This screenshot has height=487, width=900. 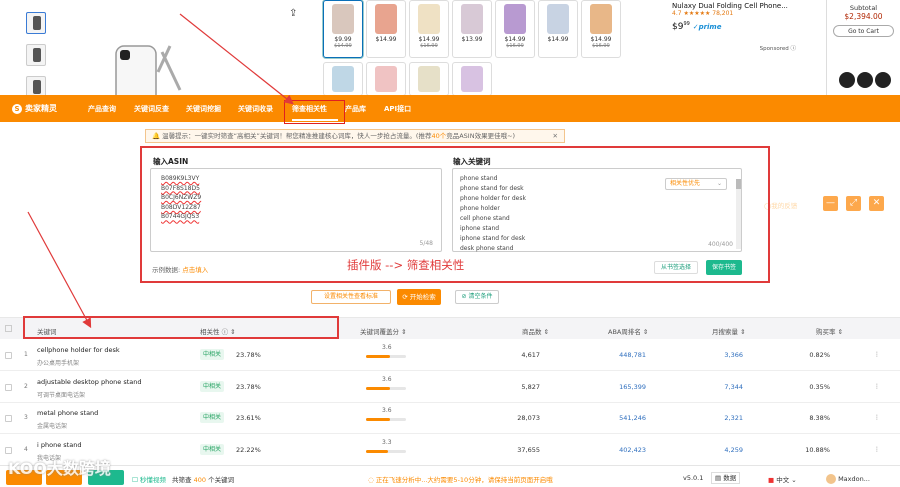 What do you see at coordinates (831, 479) in the screenshot?
I see `avatar` at bounding box center [831, 479].